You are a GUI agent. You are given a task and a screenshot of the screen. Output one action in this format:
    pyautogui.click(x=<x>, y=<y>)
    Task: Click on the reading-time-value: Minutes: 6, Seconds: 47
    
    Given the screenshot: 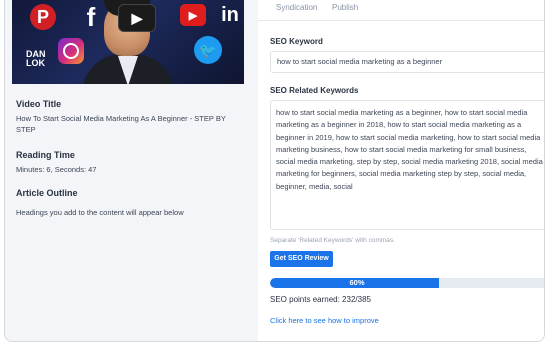 What is the action you would take?
    pyautogui.click(x=56, y=169)
    